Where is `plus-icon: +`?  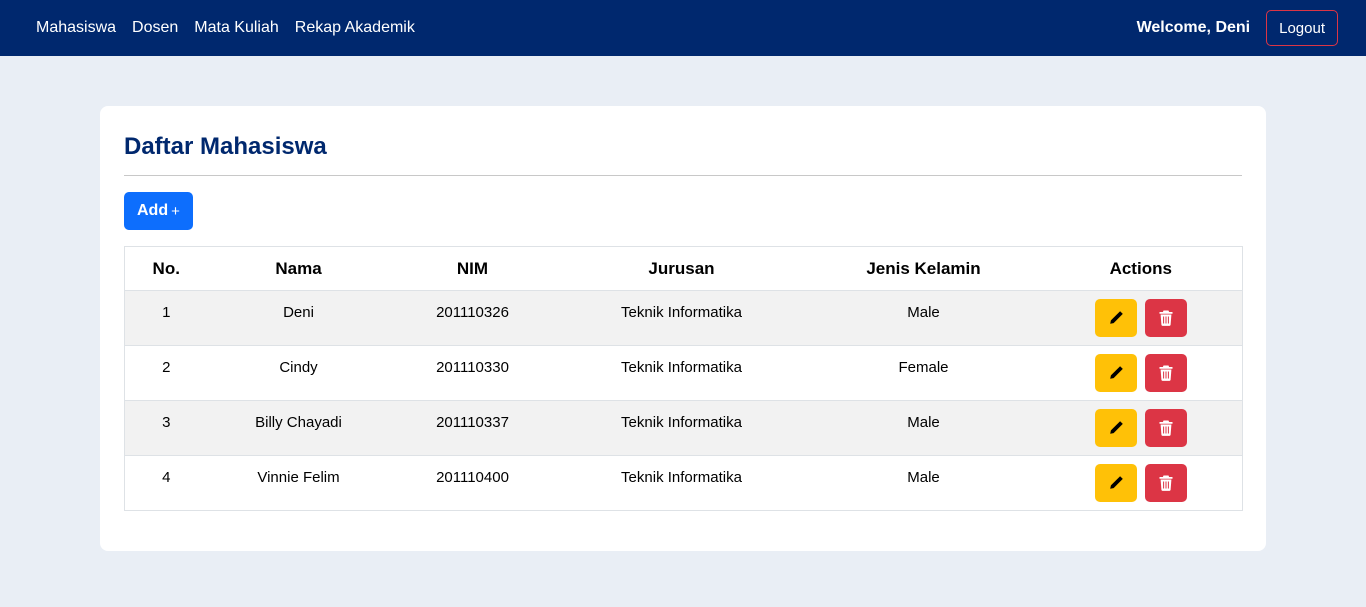
plus-icon: + is located at coordinates (175, 211).